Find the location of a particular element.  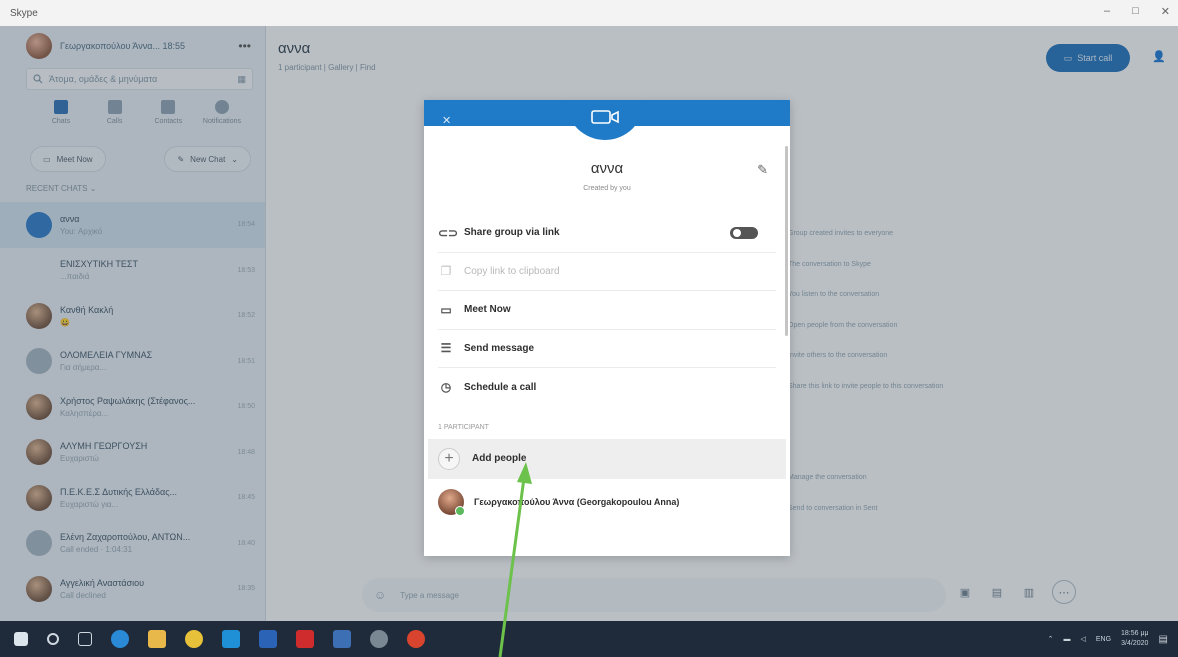

menu-label: Send message is located at coordinates (499, 348).